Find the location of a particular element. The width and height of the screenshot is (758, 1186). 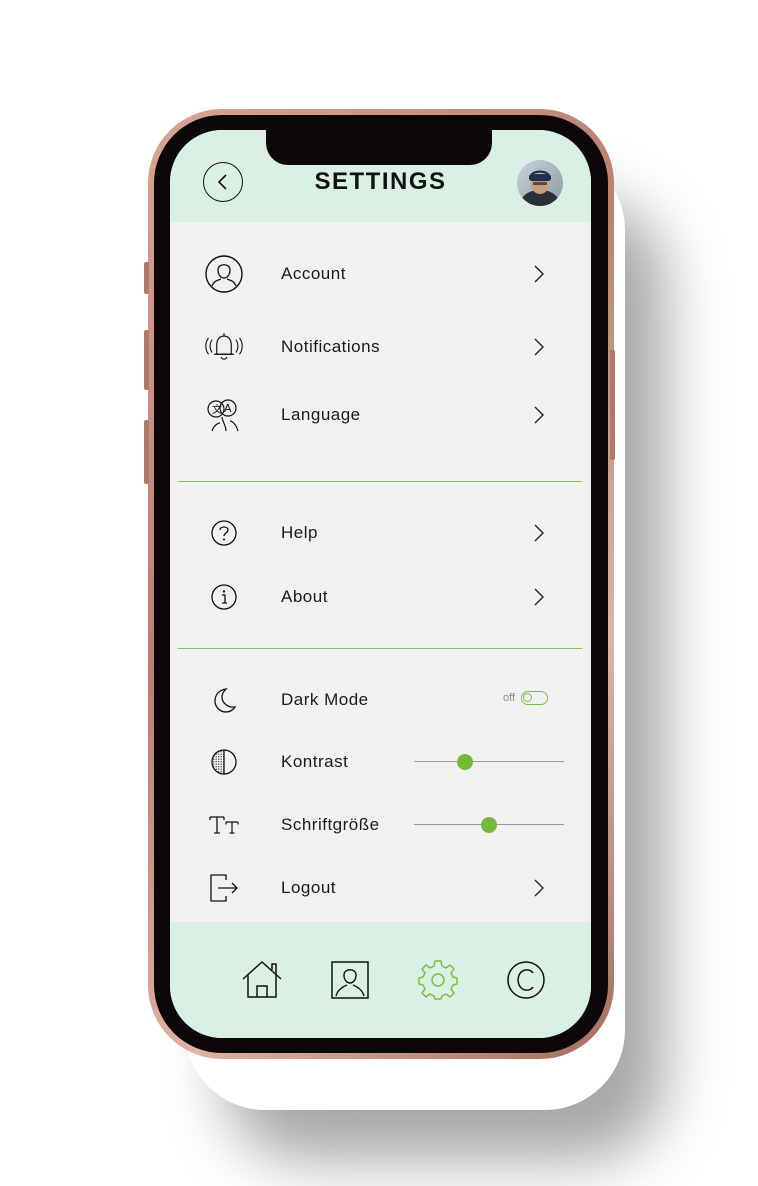

svg-text: A is located at coordinates (228, 408).